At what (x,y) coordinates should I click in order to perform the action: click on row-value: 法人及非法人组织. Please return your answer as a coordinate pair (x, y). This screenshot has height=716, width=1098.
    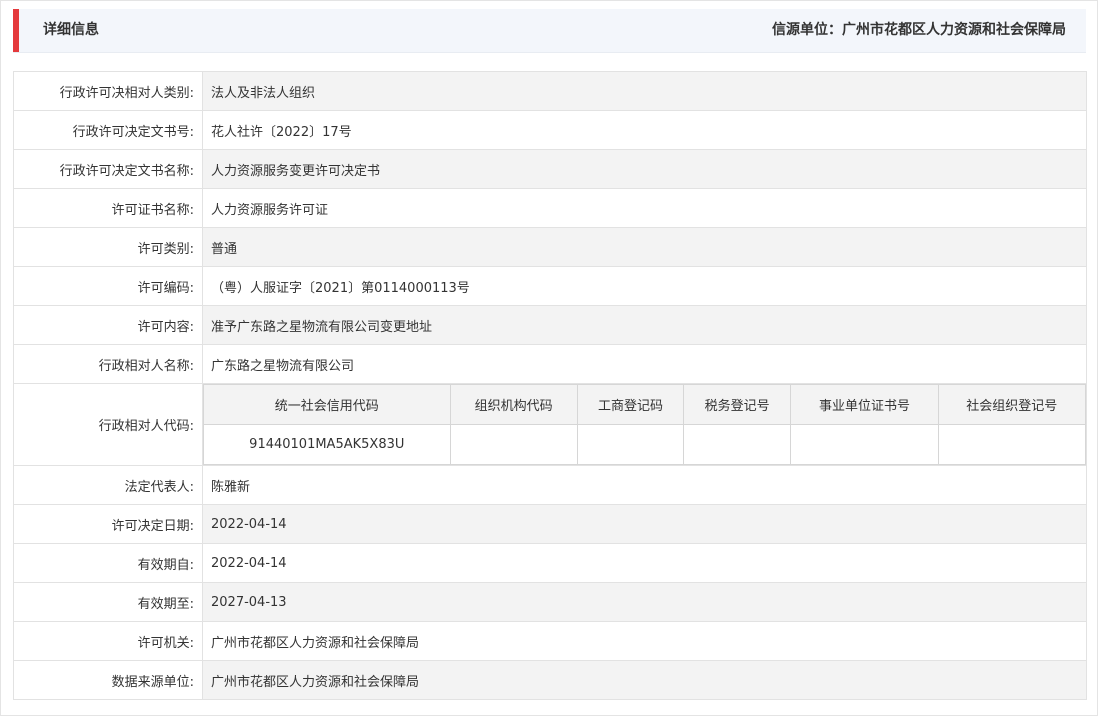
    Looking at the image, I should click on (644, 91).